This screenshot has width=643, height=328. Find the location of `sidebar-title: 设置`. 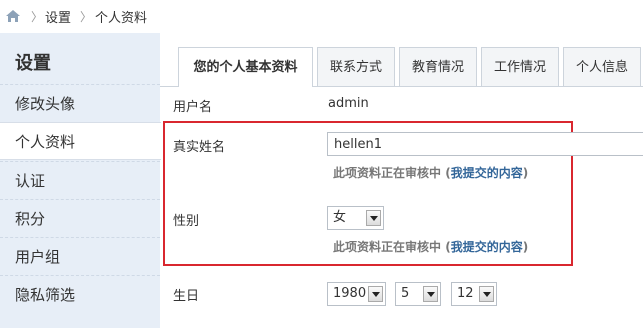

sidebar-title: 设置 is located at coordinates (33, 63).